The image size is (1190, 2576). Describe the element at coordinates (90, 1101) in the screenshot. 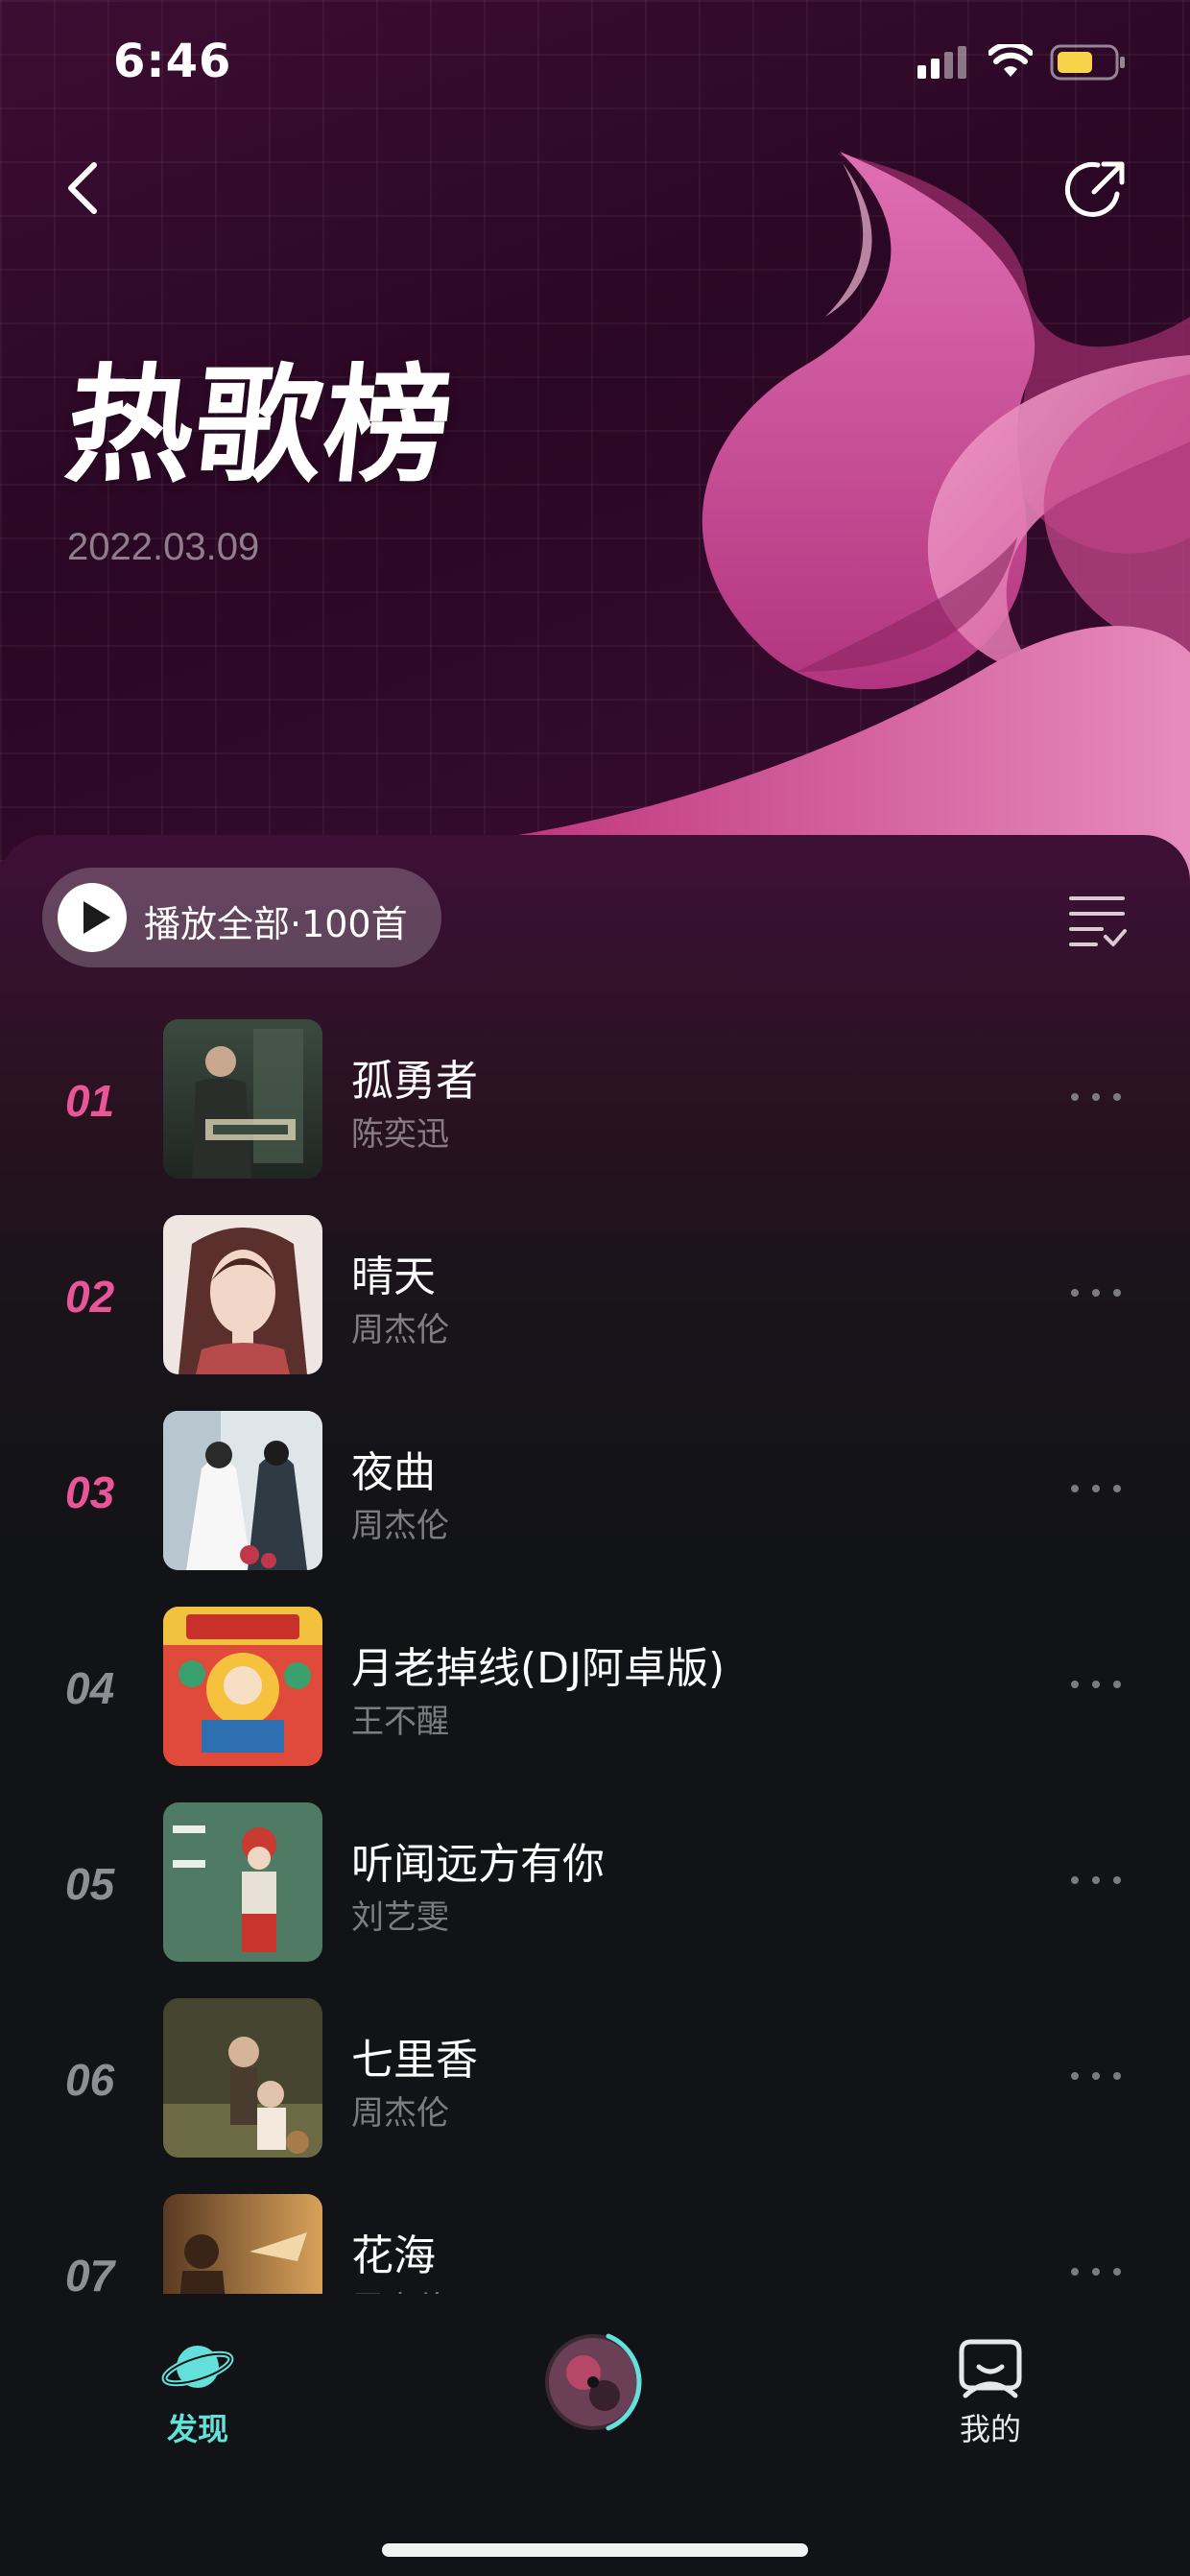

I see `song-rank: 01` at that location.